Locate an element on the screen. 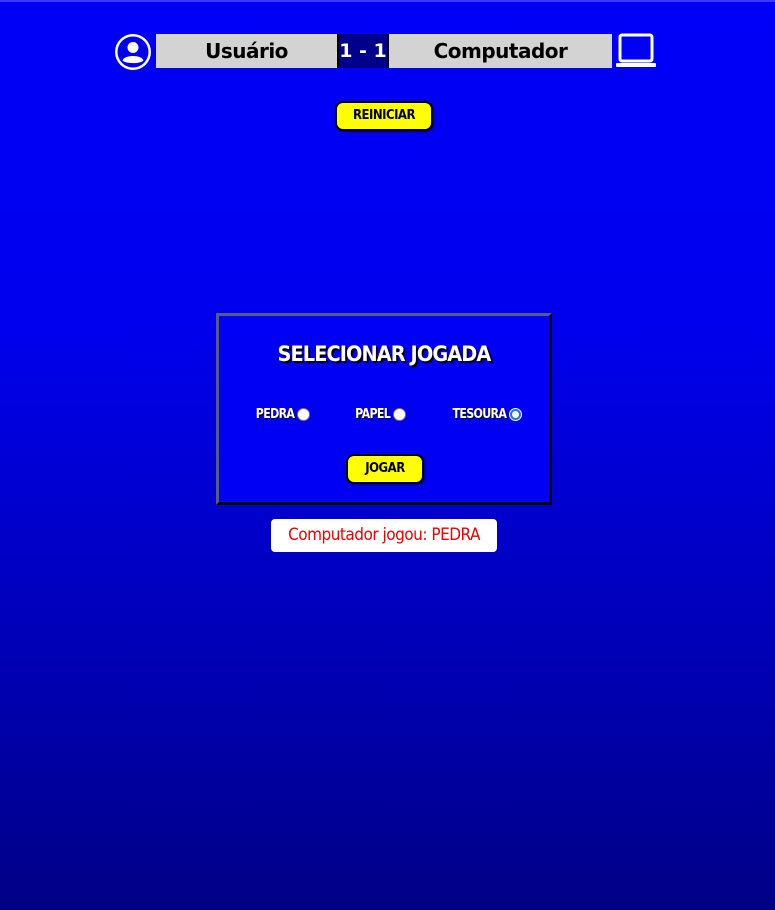 The height and width of the screenshot is (910, 775). radio-papel is located at coordinates (400, 414).